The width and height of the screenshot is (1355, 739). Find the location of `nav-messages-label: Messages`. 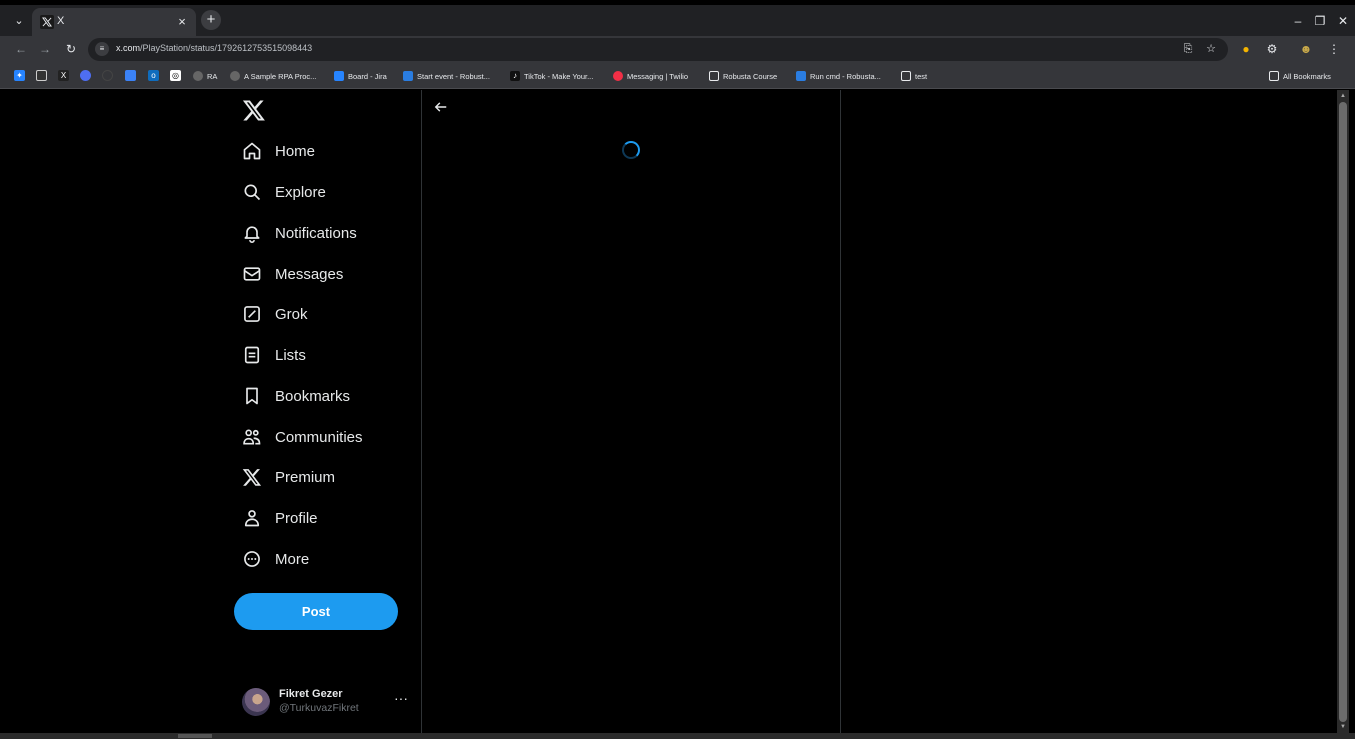

nav-messages-label: Messages is located at coordinates (309, 274).